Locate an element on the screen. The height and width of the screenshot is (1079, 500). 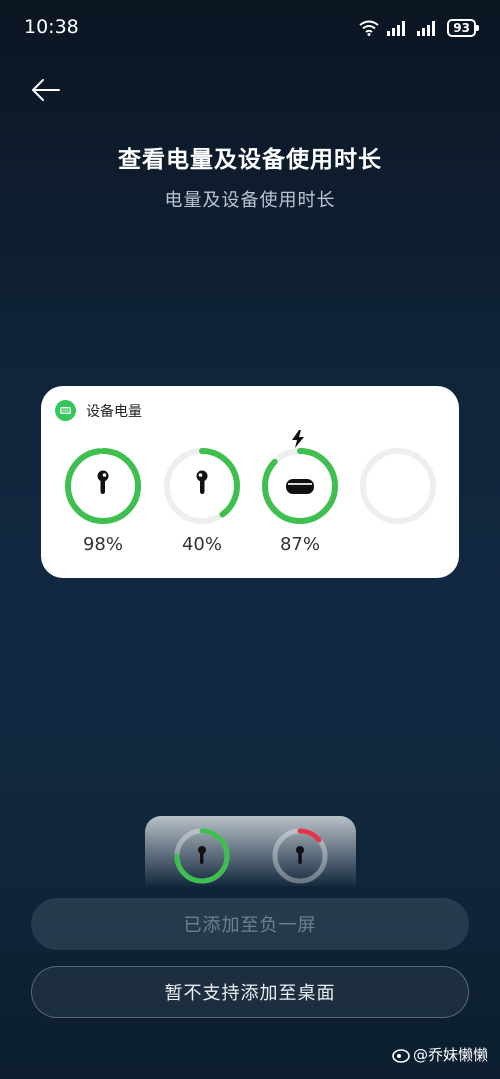
widget-title: 设备电量 is located at coordinates (114, 411).